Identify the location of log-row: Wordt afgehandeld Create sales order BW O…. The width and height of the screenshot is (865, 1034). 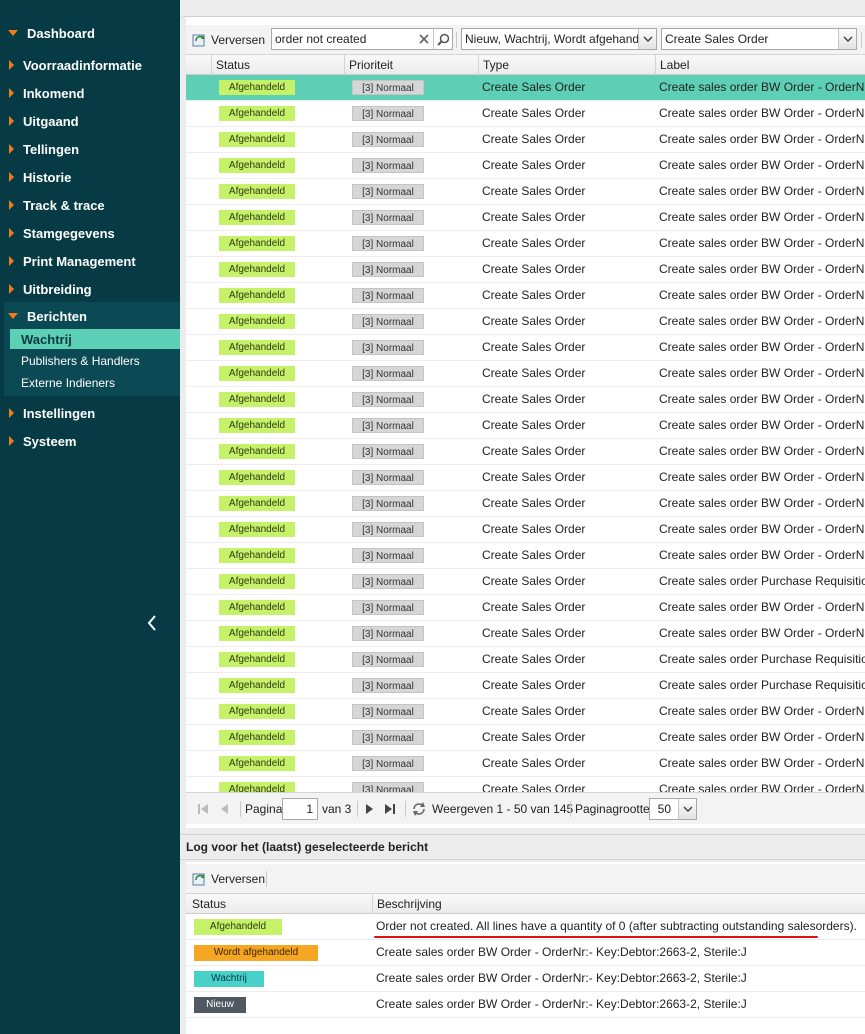
(525, 953).